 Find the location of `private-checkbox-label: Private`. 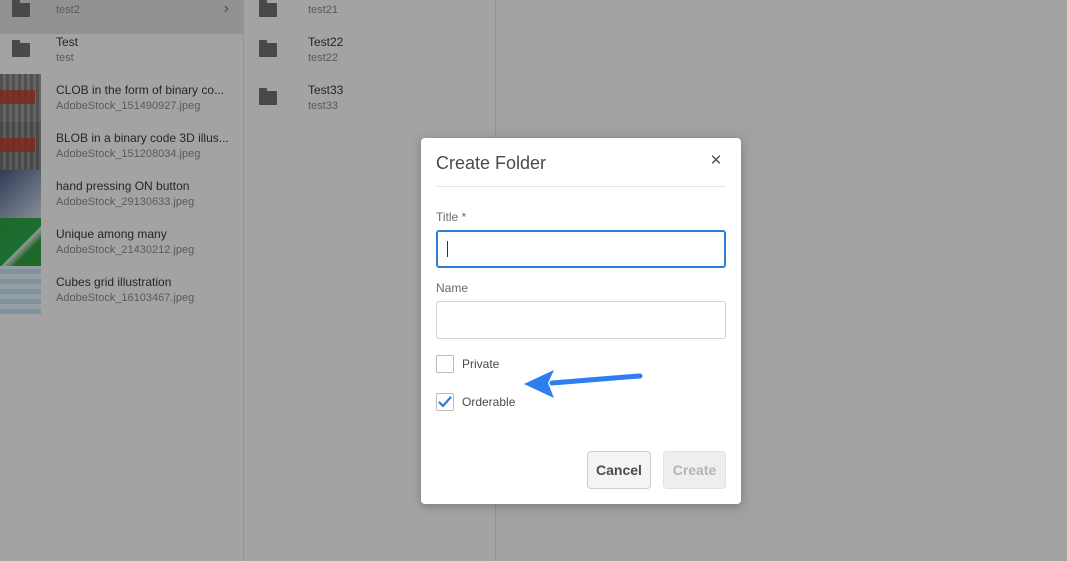

private-checkbox-label: Private is located at coordinates (481, 364).